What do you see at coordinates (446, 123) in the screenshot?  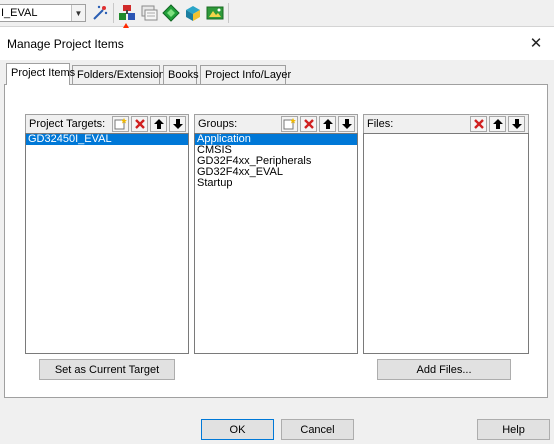 I see `files-header: Files:` at bounding box center [446, 123].